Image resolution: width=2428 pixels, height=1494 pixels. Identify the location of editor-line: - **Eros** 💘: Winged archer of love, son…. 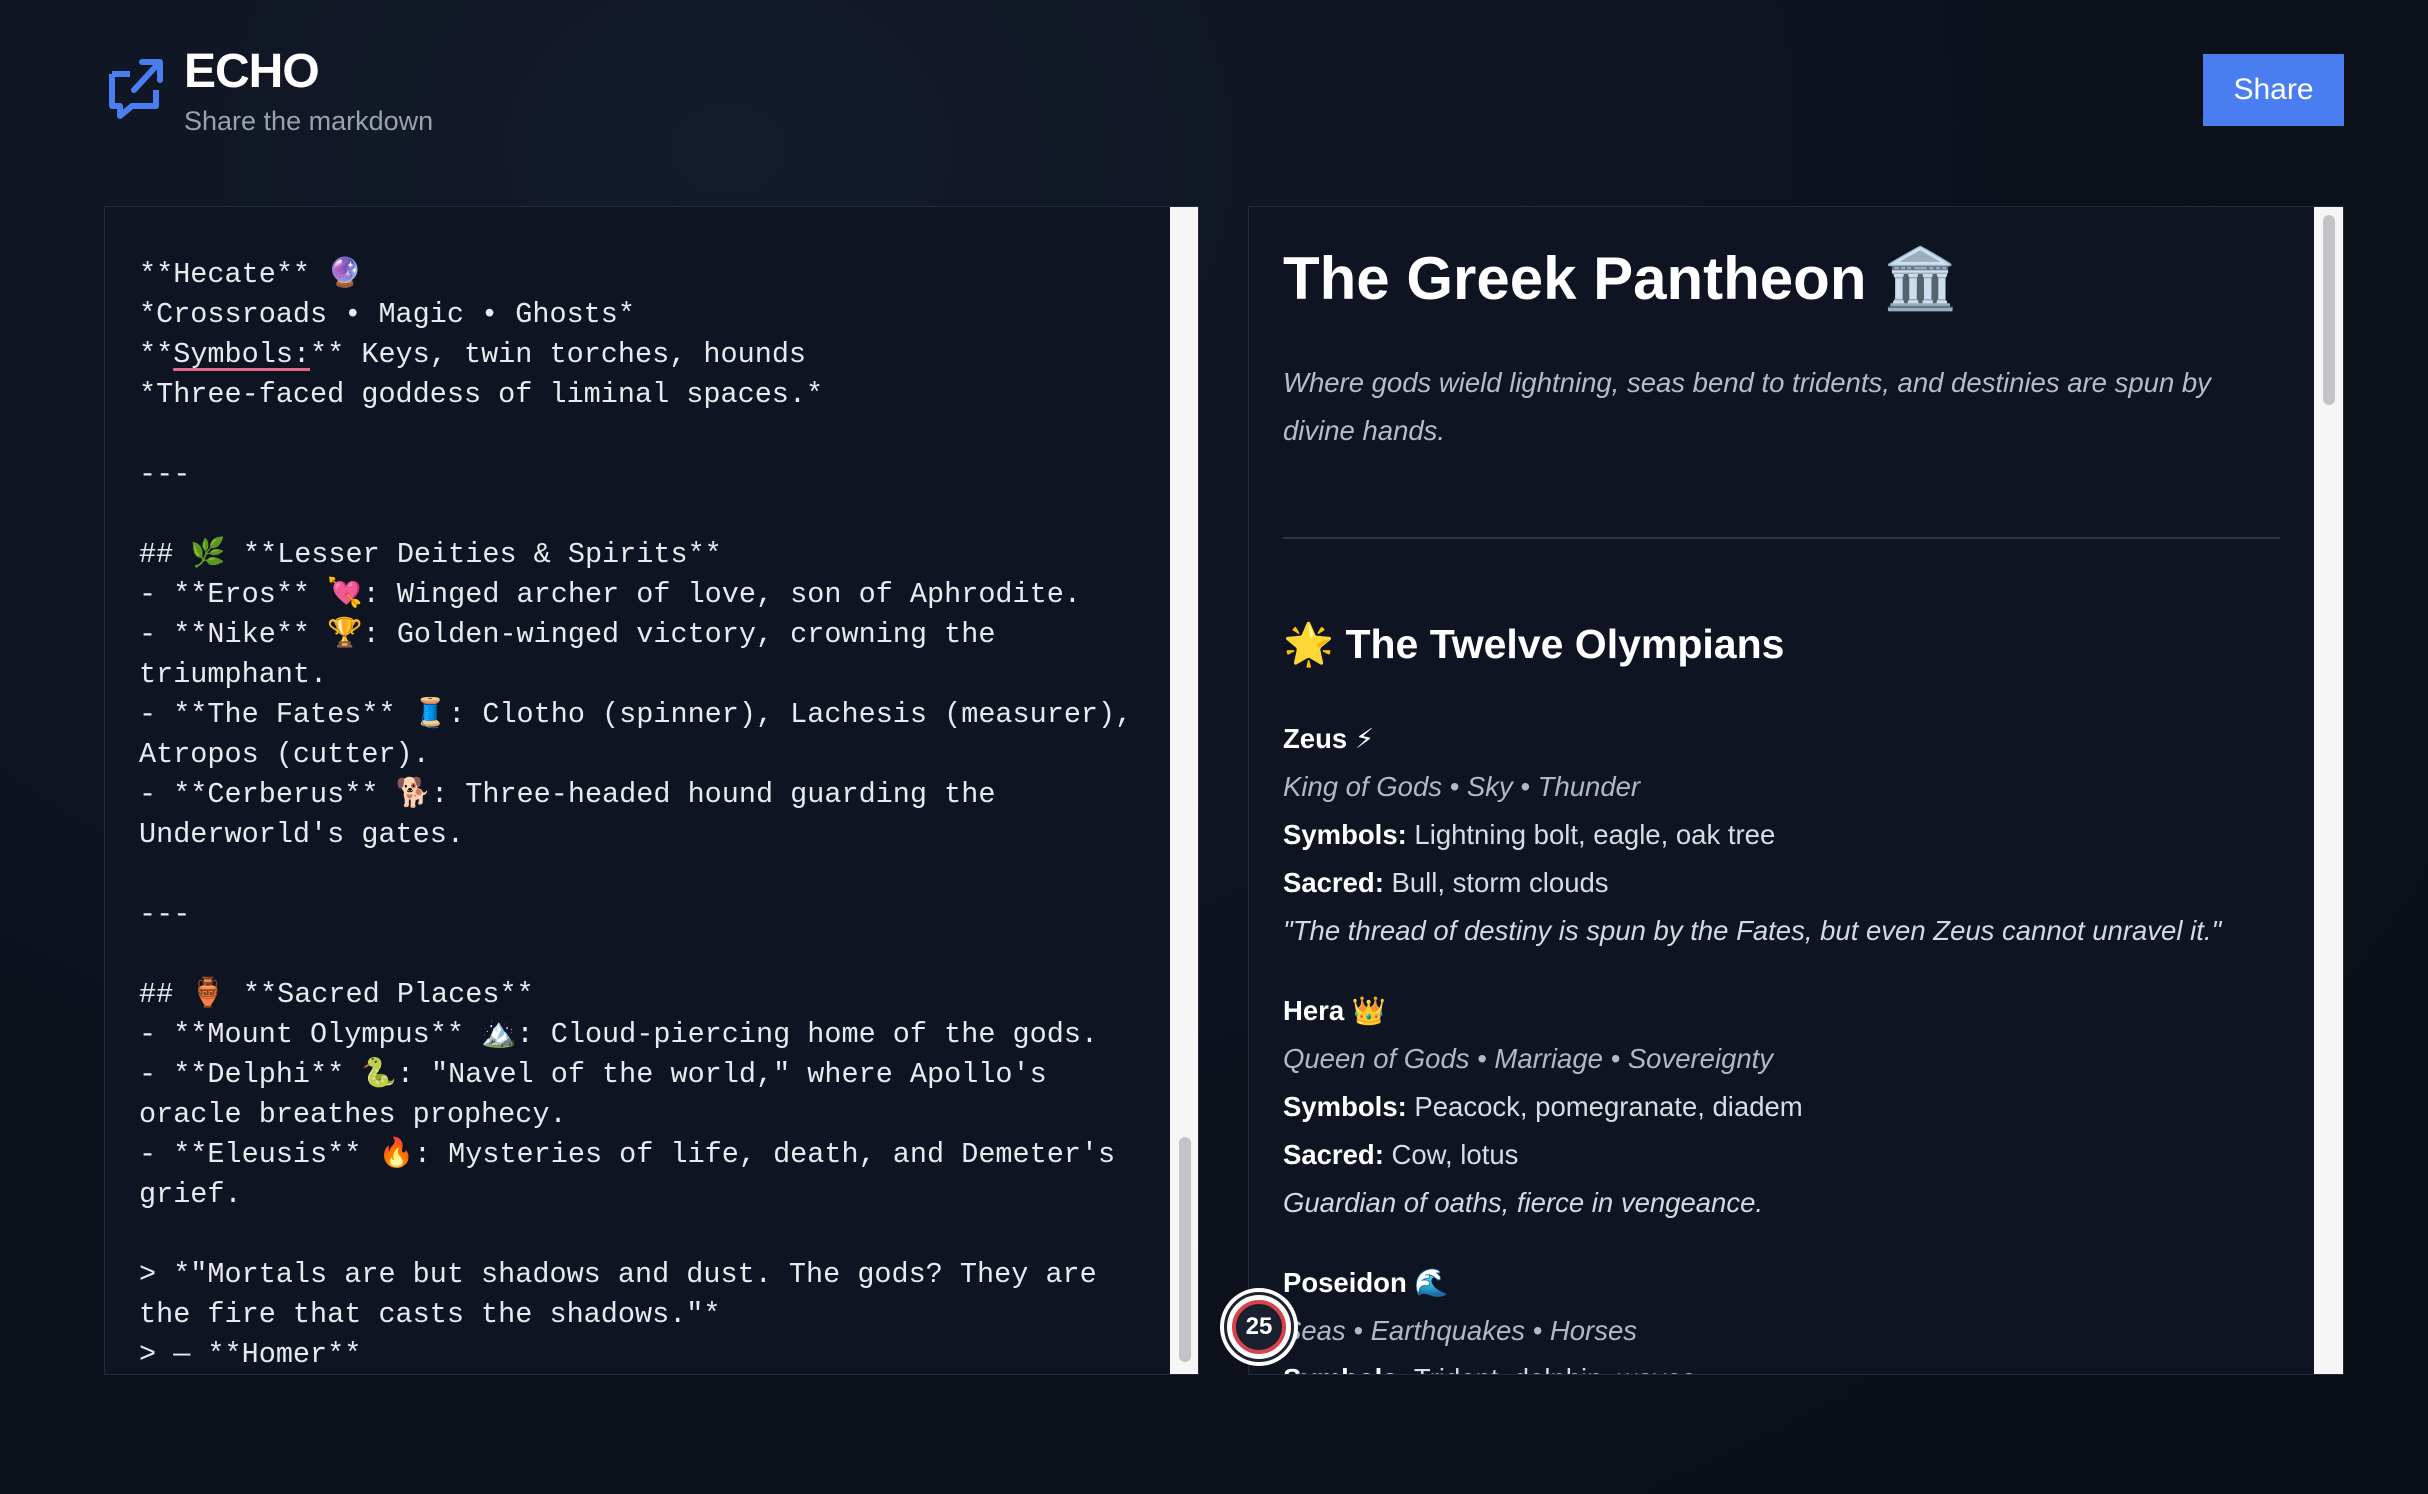
(610, 594).